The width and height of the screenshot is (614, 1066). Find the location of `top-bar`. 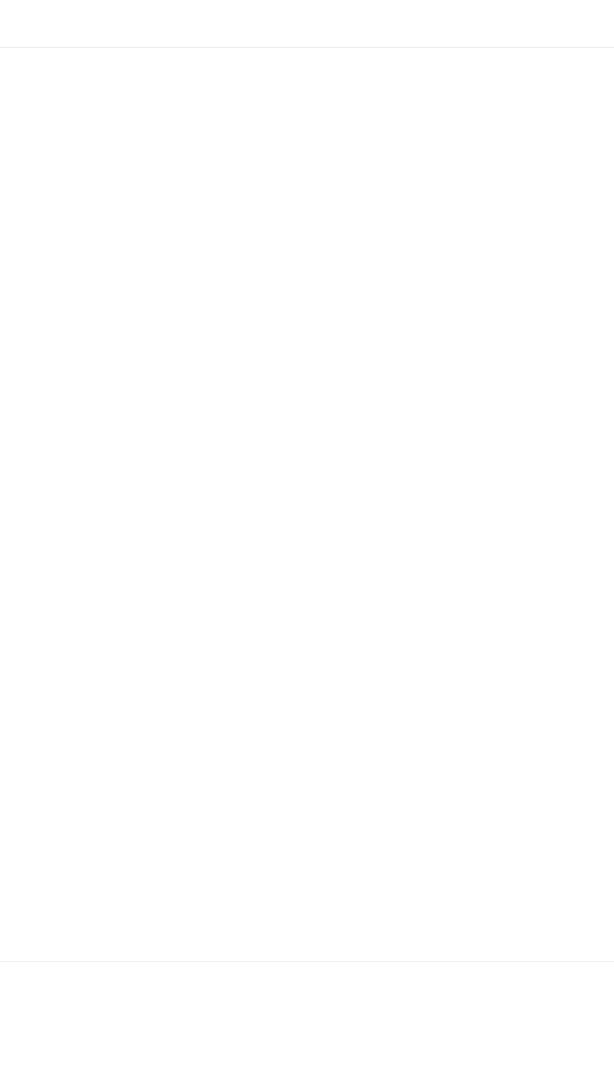

top-bar is located at coordinates (307, 24).